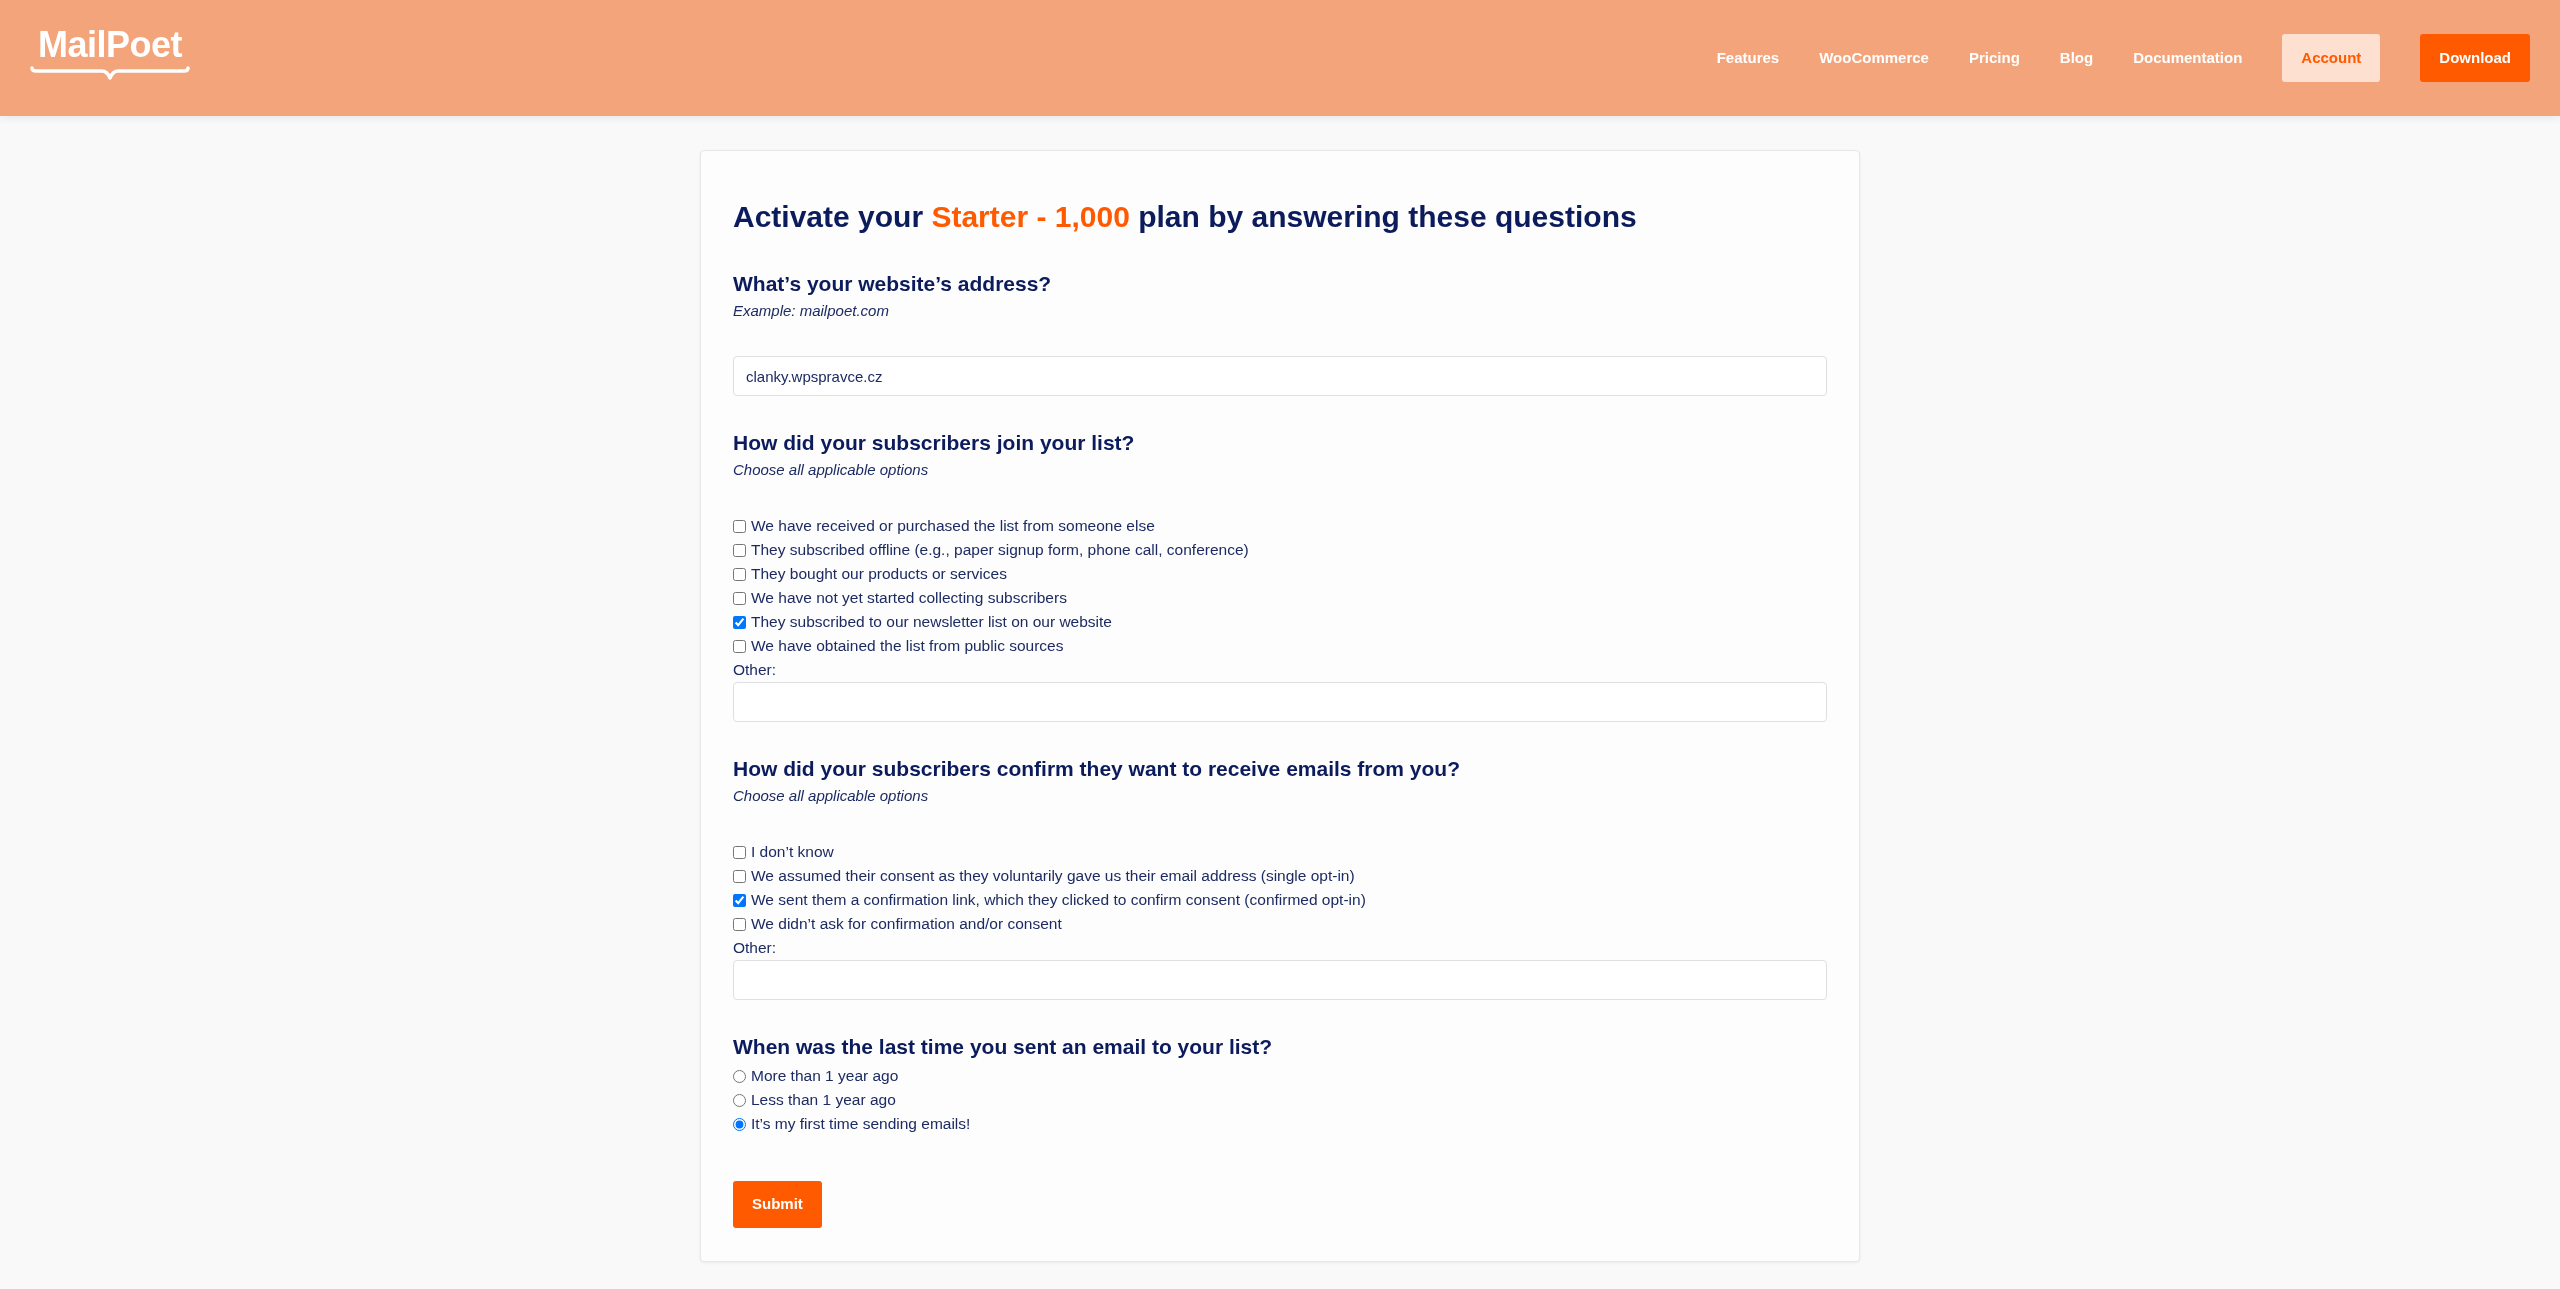  What do you see at coordinates (1053, 876) in the screenshot?
I see `option-label: We assumed their consent as they voluntarily gave us their email address (single opt-in)` at bounding box center [1053, 876].